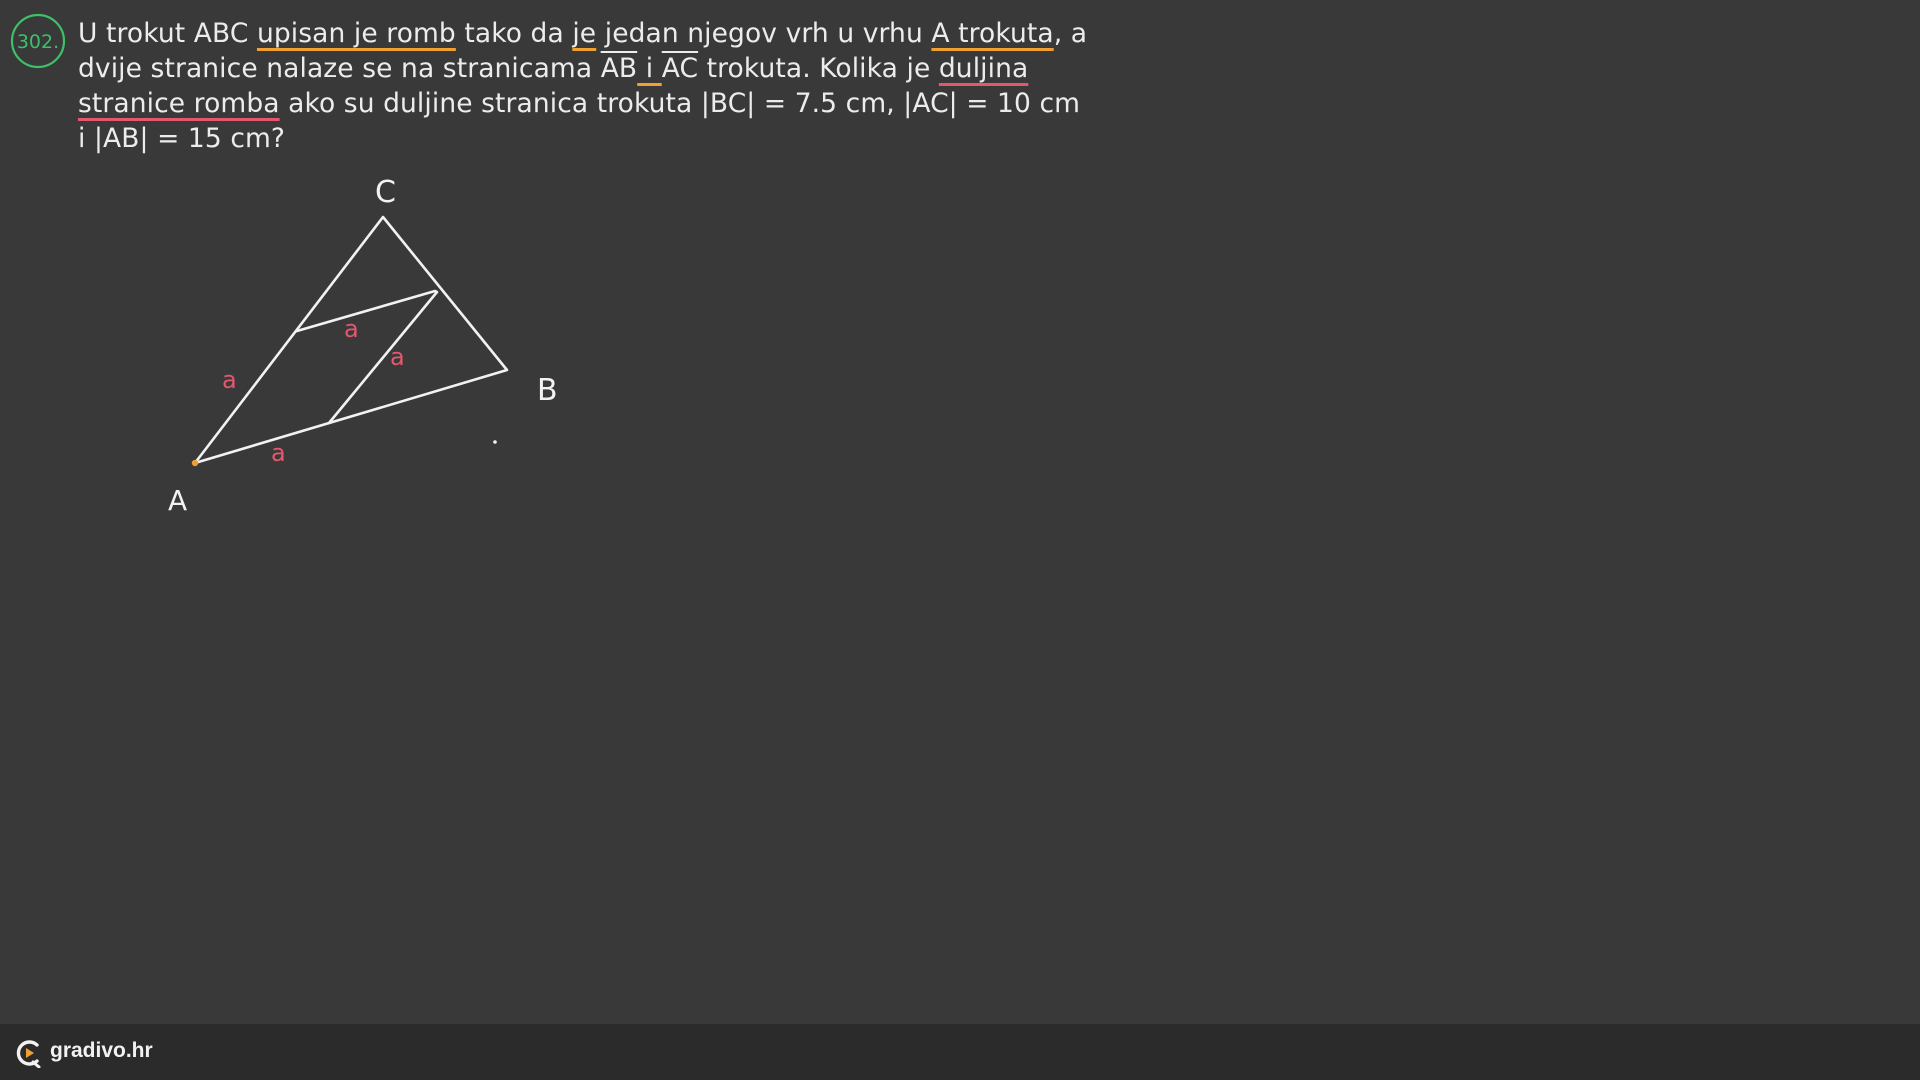 This screenshot has height=1080, width=1920. I want to click on footer-brand-link: gradivo.hr, so click(101, 1051).